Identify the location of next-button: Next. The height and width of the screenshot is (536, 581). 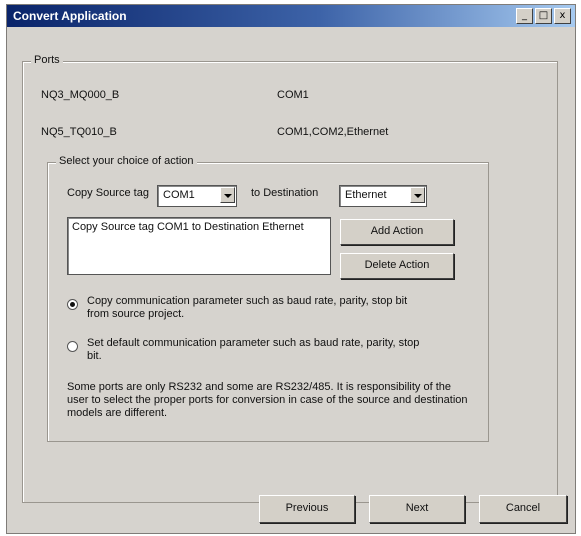
(417, 509).